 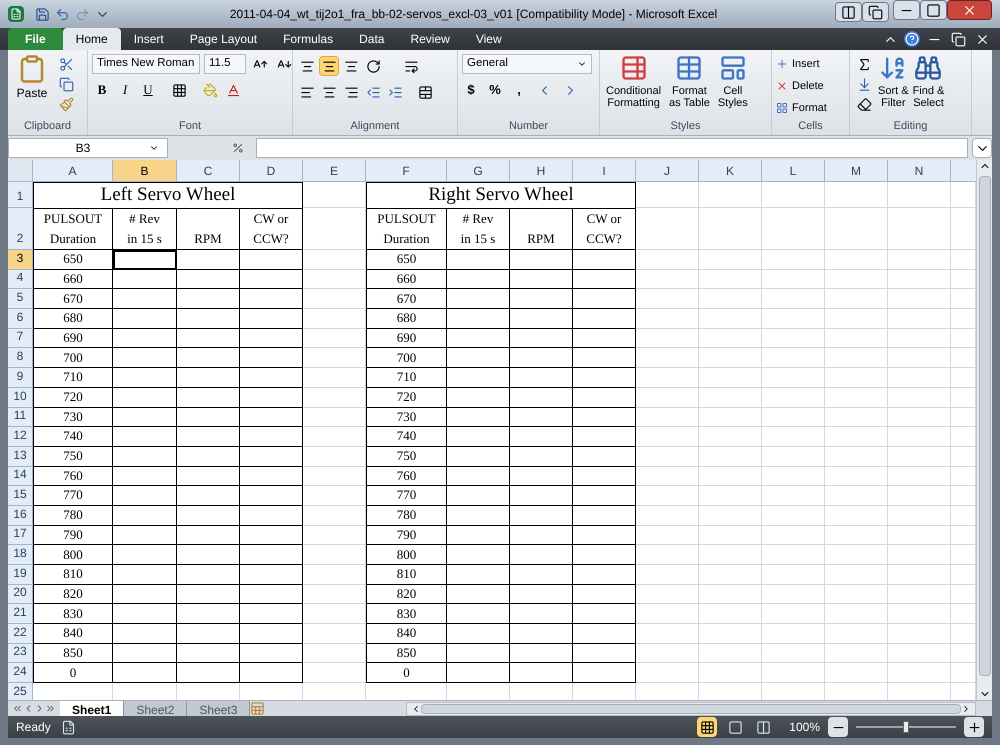 I want to click on last-sheet-icon, so click(x=50, y=708).